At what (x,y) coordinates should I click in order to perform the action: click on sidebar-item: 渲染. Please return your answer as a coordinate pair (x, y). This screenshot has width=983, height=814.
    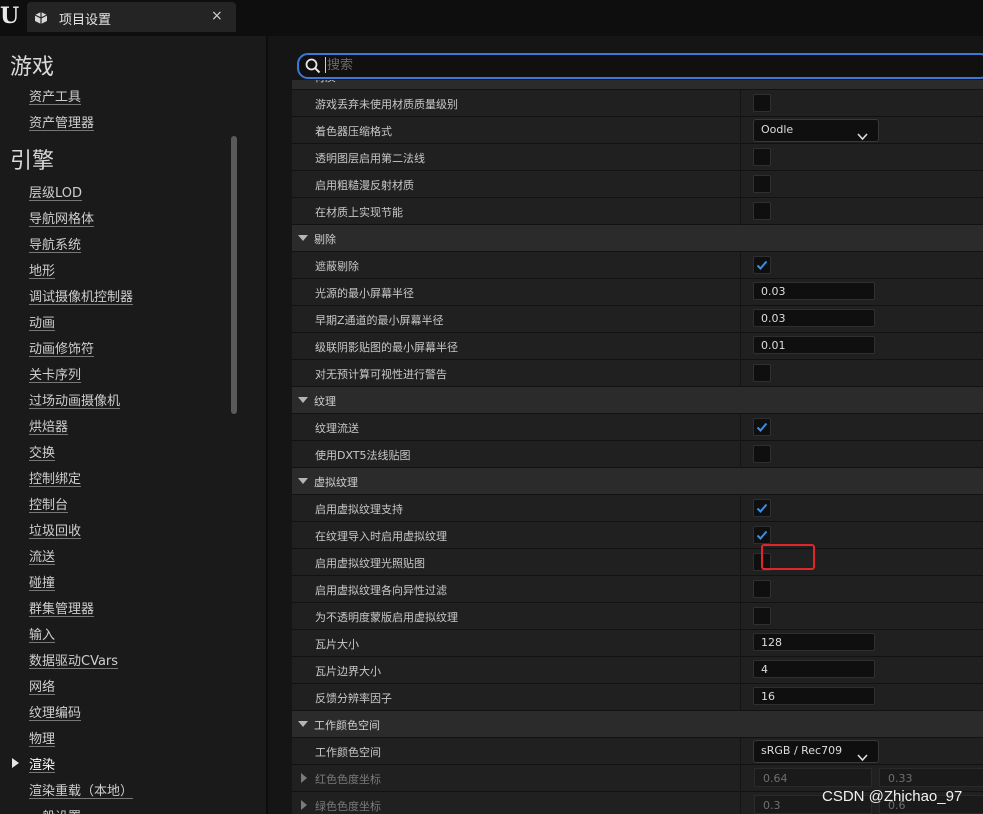
    Looking at the image, I should click on (42, 763).